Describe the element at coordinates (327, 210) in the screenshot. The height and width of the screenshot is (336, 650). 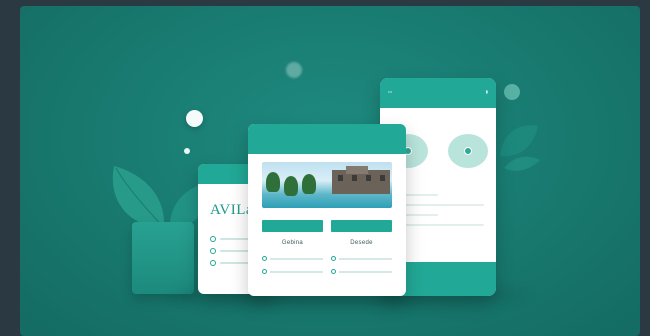
I see `property-card: Gebina Desede` at that location.